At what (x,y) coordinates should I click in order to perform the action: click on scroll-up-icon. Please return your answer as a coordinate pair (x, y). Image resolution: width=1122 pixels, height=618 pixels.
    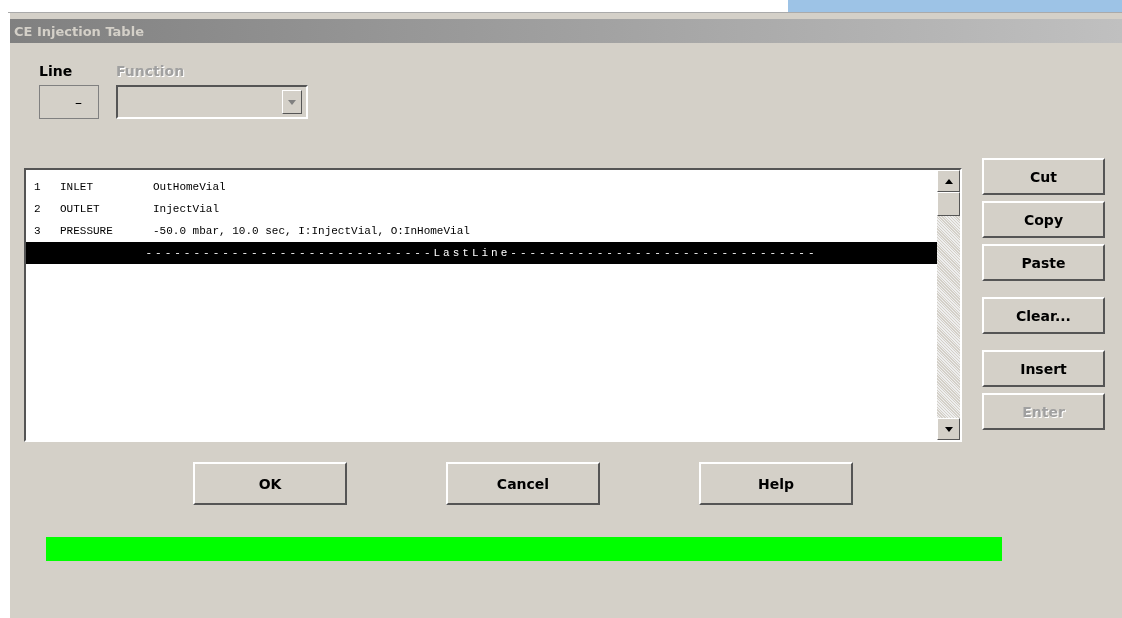
    Looking at the image, I should click on (948, 181).